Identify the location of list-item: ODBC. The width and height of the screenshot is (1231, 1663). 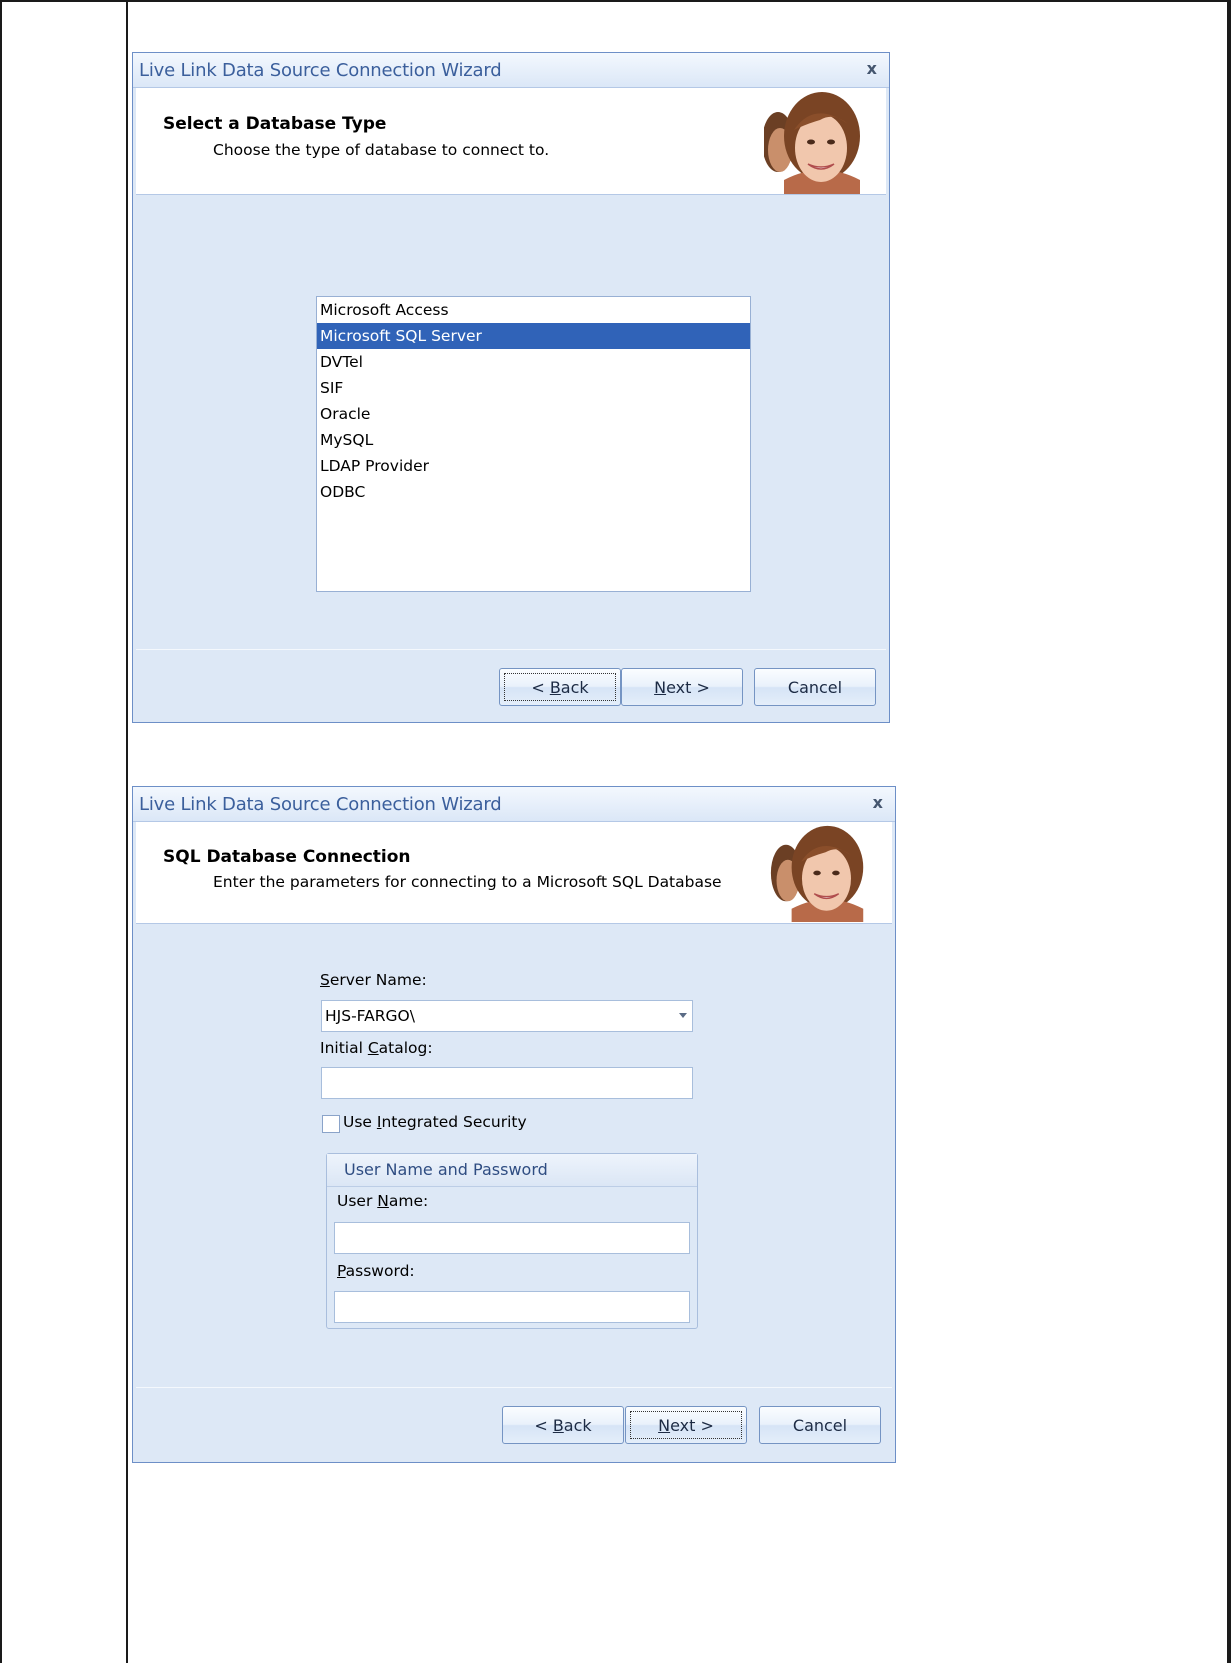
(533, 492).